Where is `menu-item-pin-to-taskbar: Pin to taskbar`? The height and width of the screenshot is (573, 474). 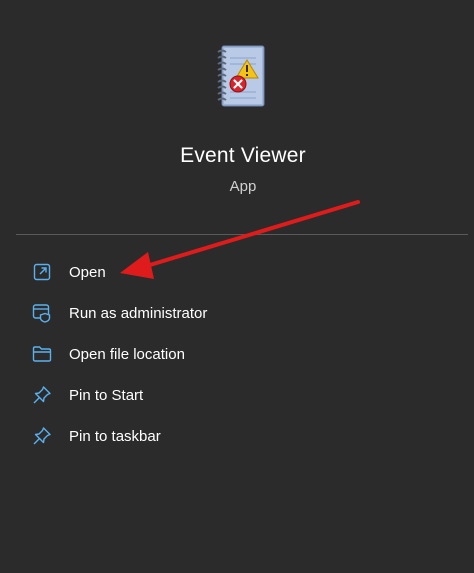 menu-item-pin-to-taskbar: Pin to taskbar is located at coordinates (240, 436).